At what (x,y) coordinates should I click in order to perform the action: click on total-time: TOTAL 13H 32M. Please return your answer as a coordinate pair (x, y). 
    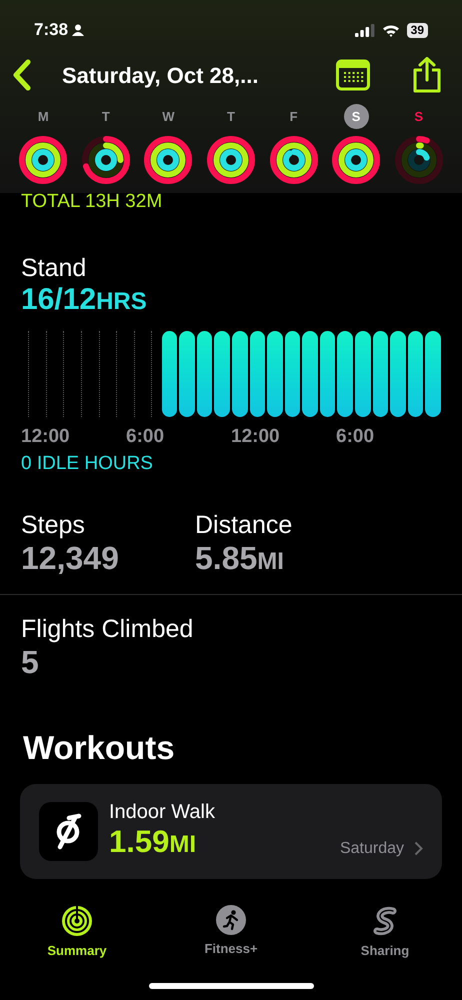
    Looking at the image, I should click on (92, 201).